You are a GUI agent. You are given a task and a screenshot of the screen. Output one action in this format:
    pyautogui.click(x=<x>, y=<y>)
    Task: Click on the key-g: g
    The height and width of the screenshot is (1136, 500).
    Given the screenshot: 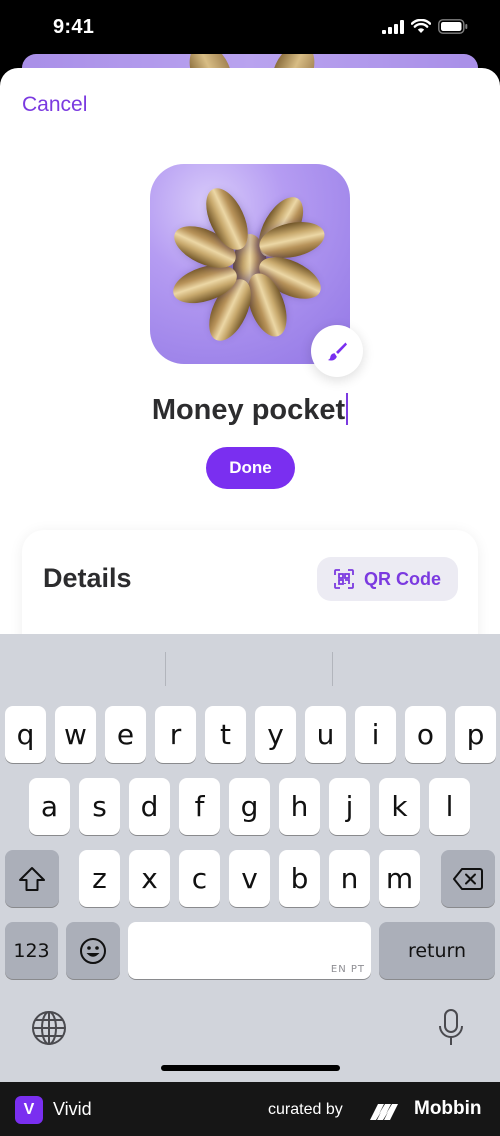 What is the action you would take?
    pyautogui.click(x=249, y=806)
    